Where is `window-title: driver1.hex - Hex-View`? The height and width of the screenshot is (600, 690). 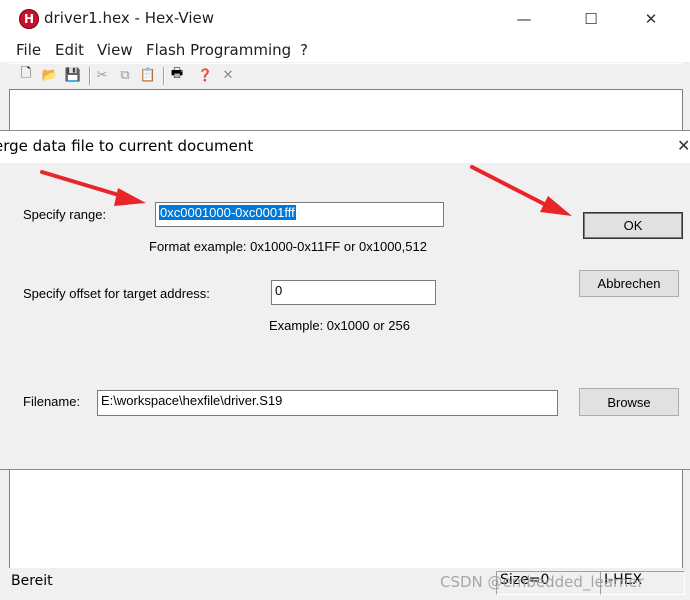 window-title: driver1.hex - Hex-View is located at coordinates (129, 18).